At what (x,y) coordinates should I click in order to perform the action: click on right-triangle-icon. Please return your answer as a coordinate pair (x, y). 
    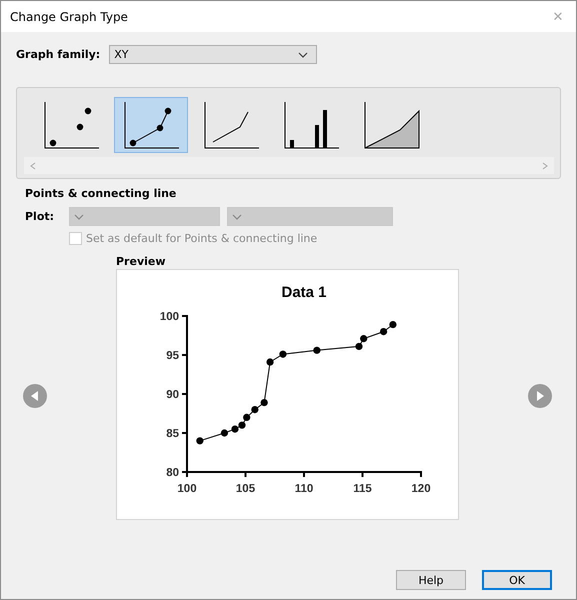
    Looking at the image, I should click on (540, 396).